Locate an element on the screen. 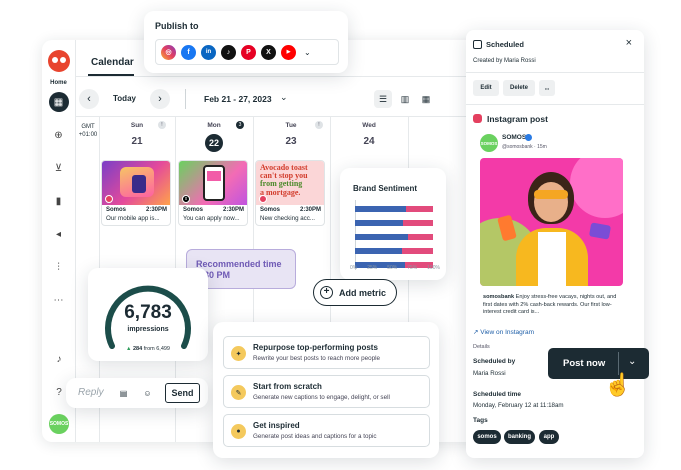 Image resolution: width=681 pixels, height=470 pixels. scheduled-by-label: Scheduled by is located at coordinates (494, 361).